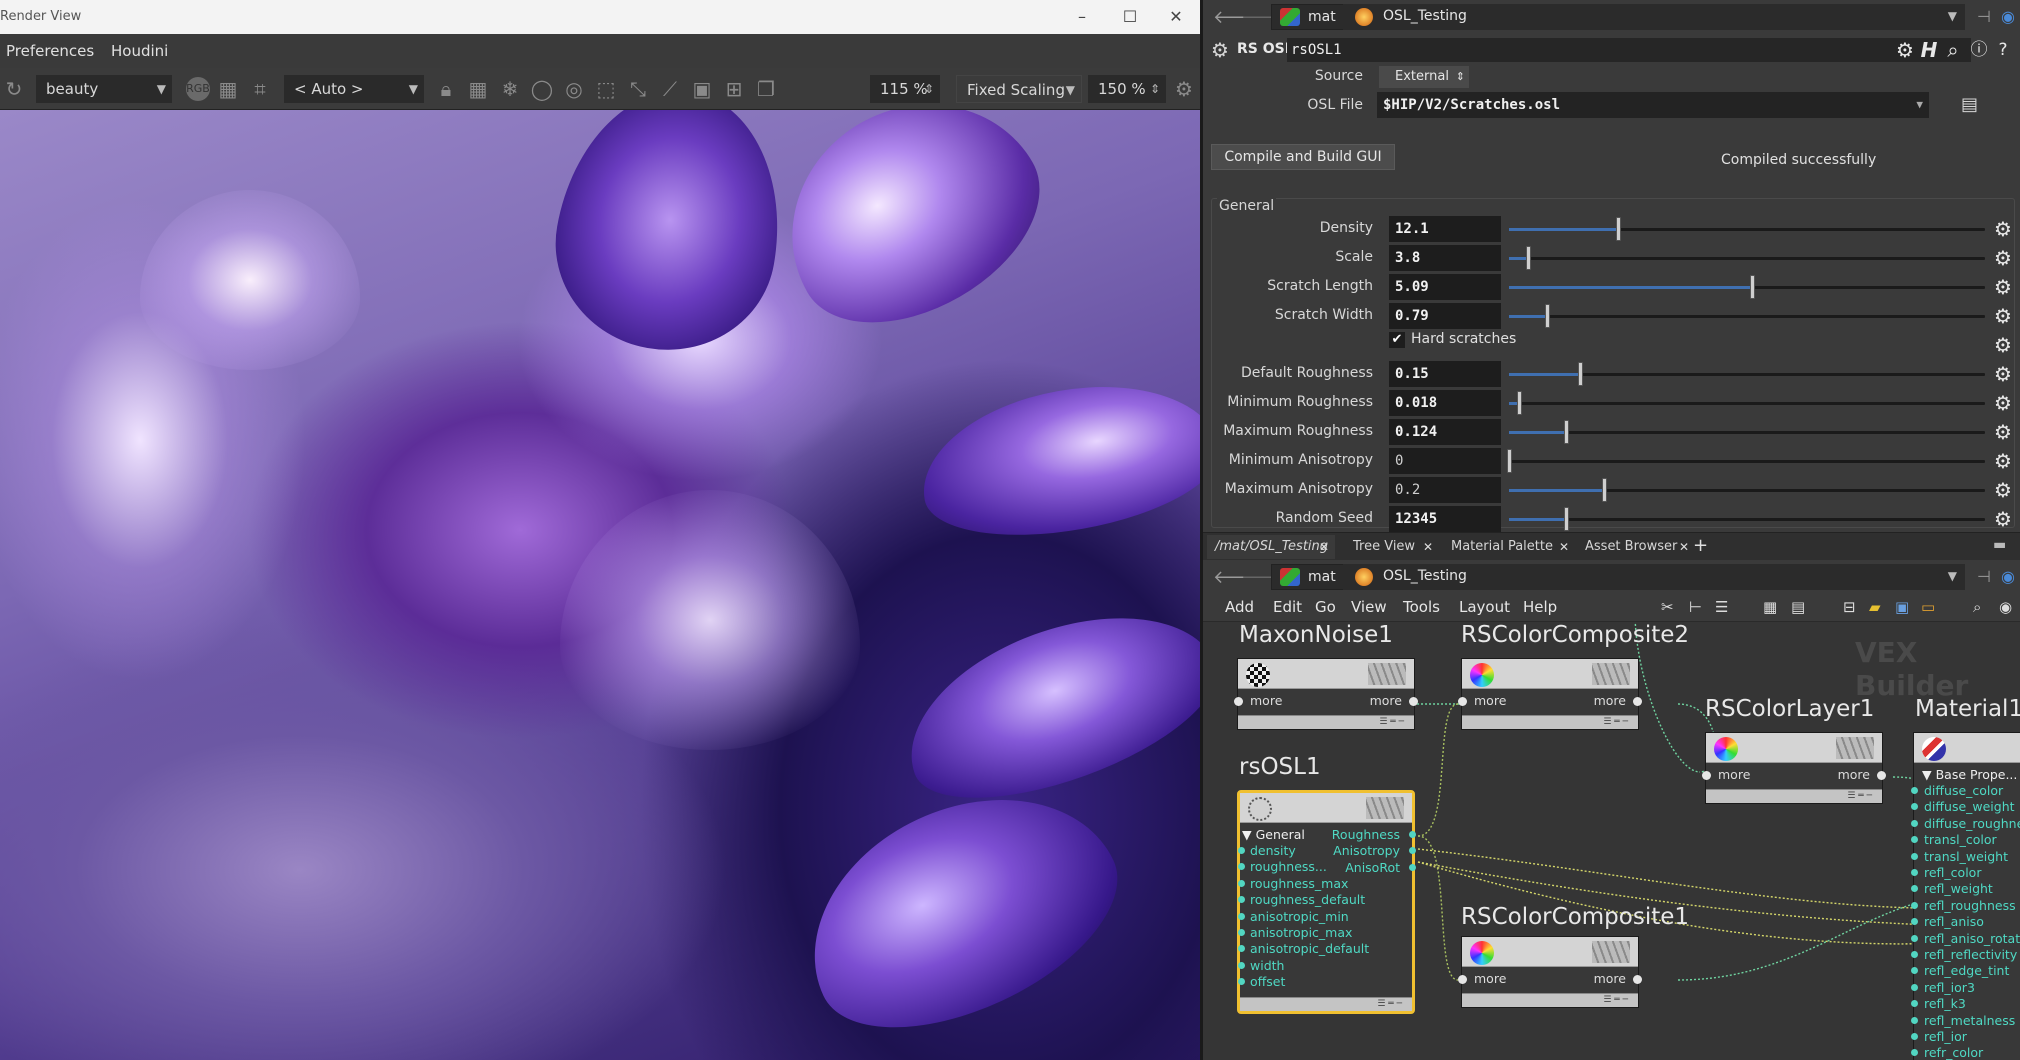 The height and width of the screenshot is (1060, 2020). What do you see at coordinates (1424, 77) in the screenshot?
I see `source-dropdown: External ⇕` at bounding box center [1424, 77].